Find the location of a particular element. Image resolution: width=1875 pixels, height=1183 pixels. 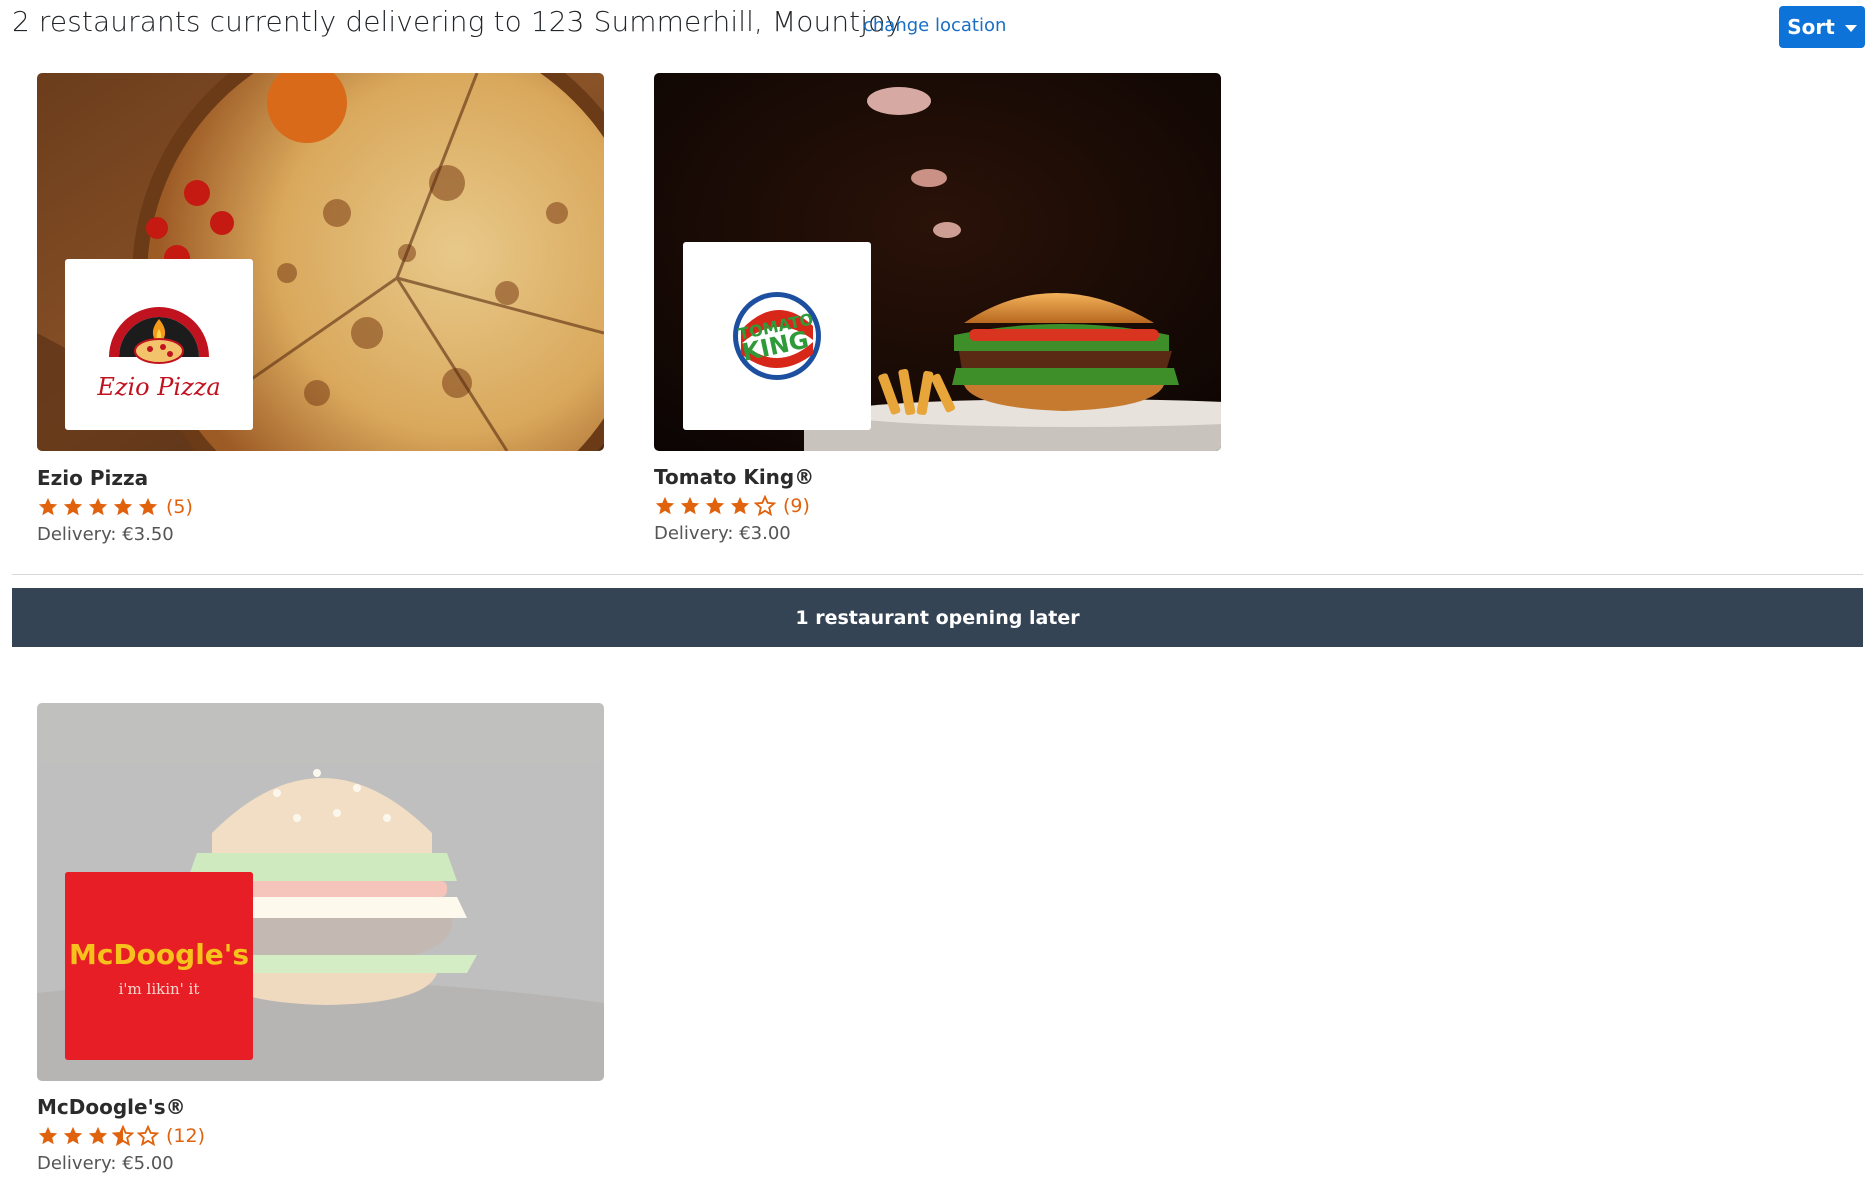

svg-text: i'm likin' it is located at coordinates (159, 989).